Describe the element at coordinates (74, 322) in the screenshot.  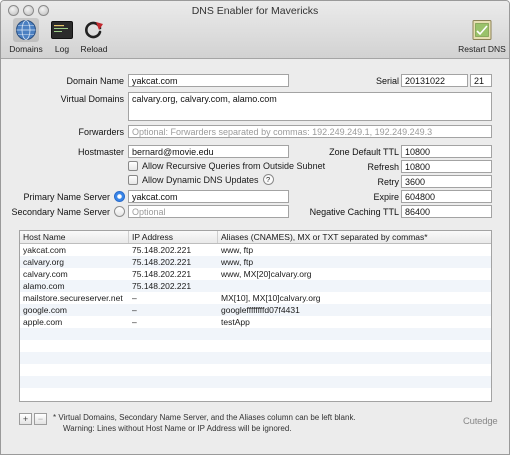
I see `cell-host: apple.com` at that location.